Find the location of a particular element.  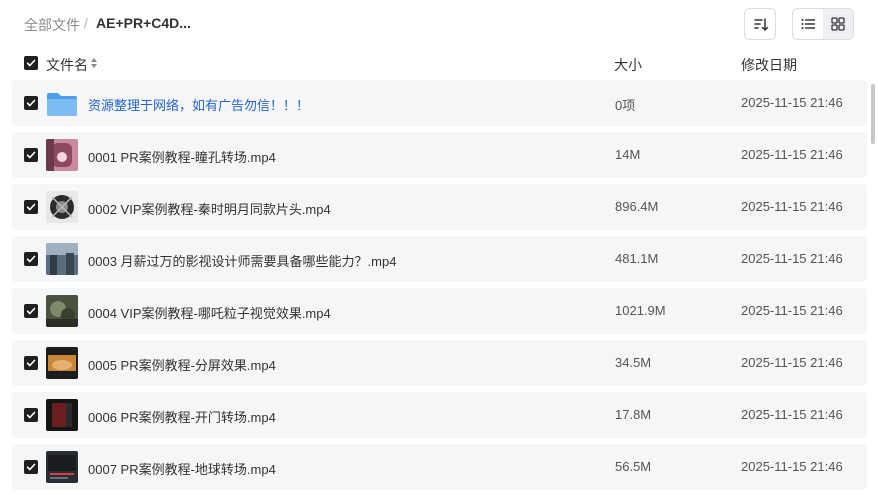

file-size: 34.5M is located at coordinates (633, 362).